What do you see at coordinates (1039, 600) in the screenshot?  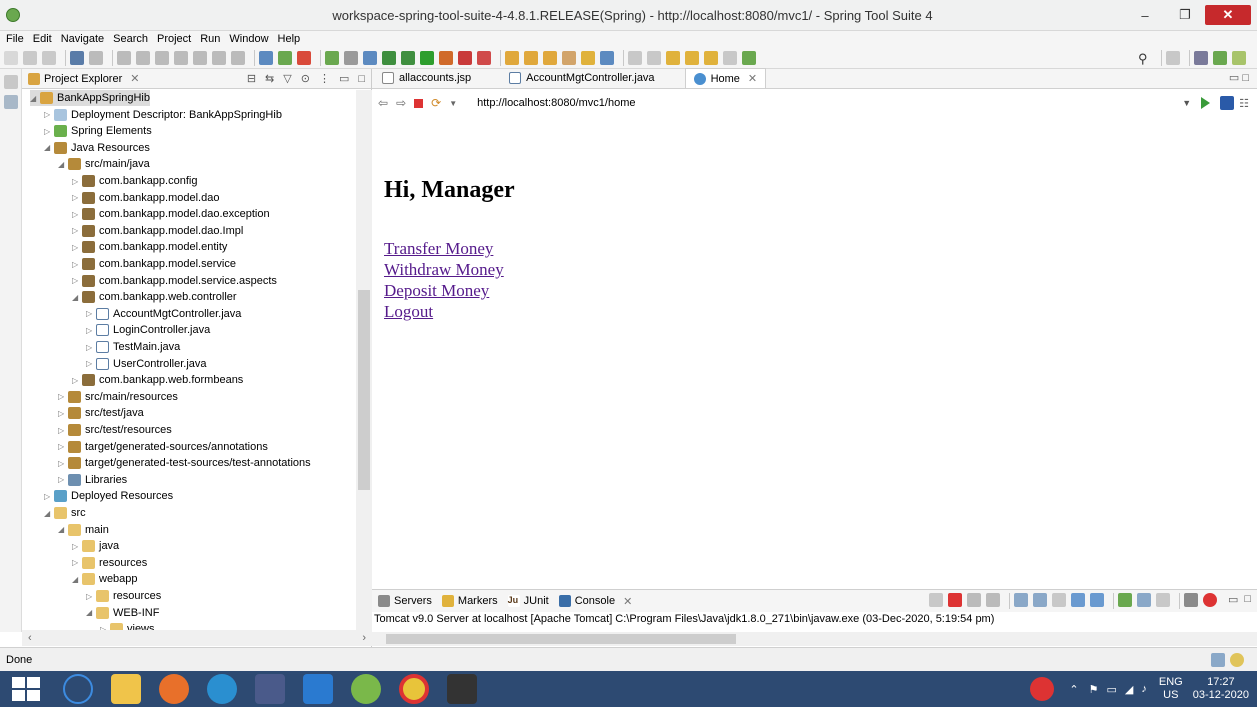 I see `scroll-lock-icon` at bounding box center [1039, 600].